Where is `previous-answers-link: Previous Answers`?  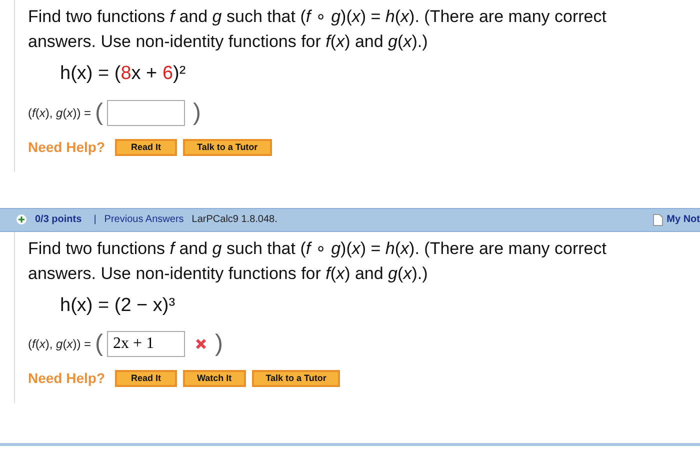
previous-answers-link: Previous Answers is located at coordinates (144, 219).